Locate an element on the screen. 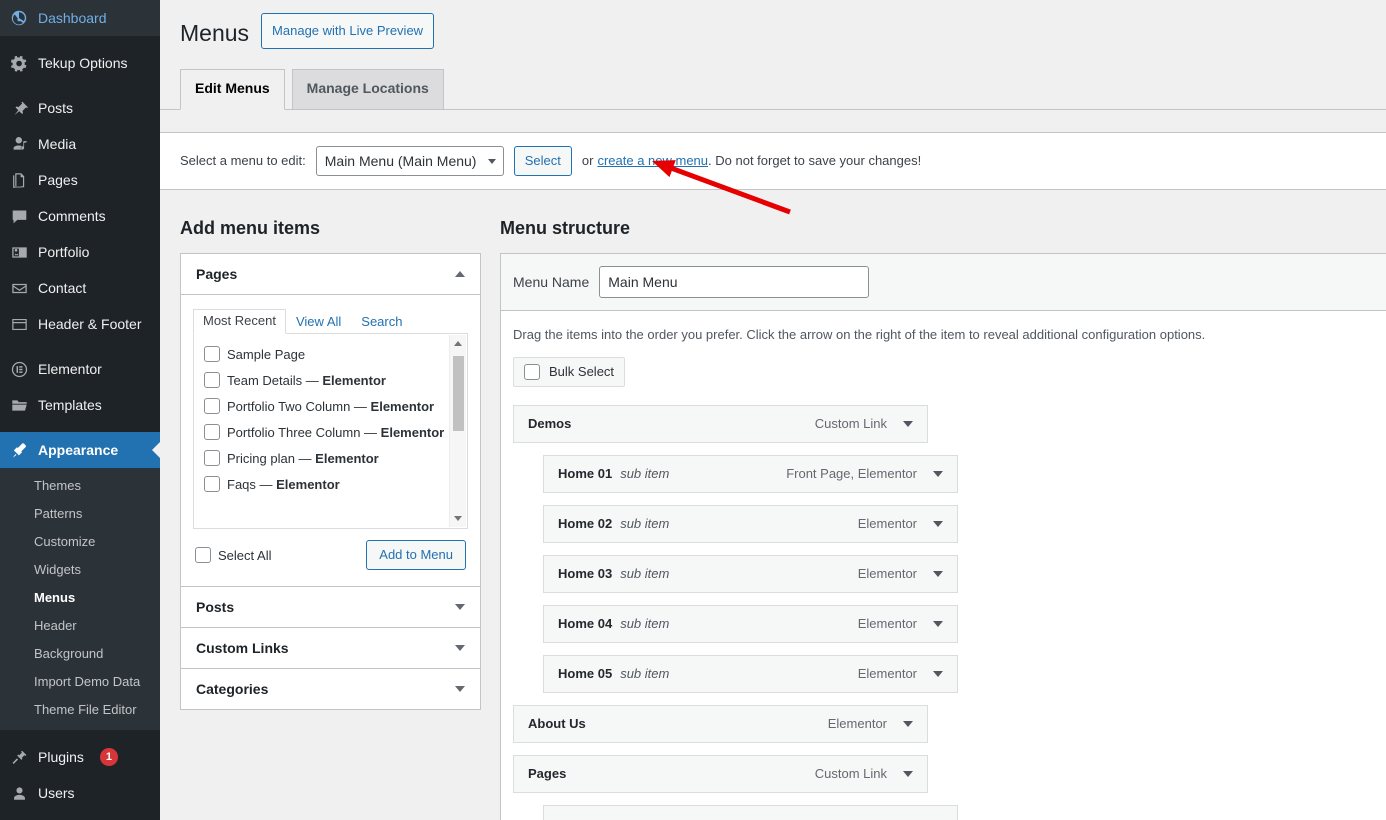  sidebar-item-users: Users is located at coordinates (80, 793).